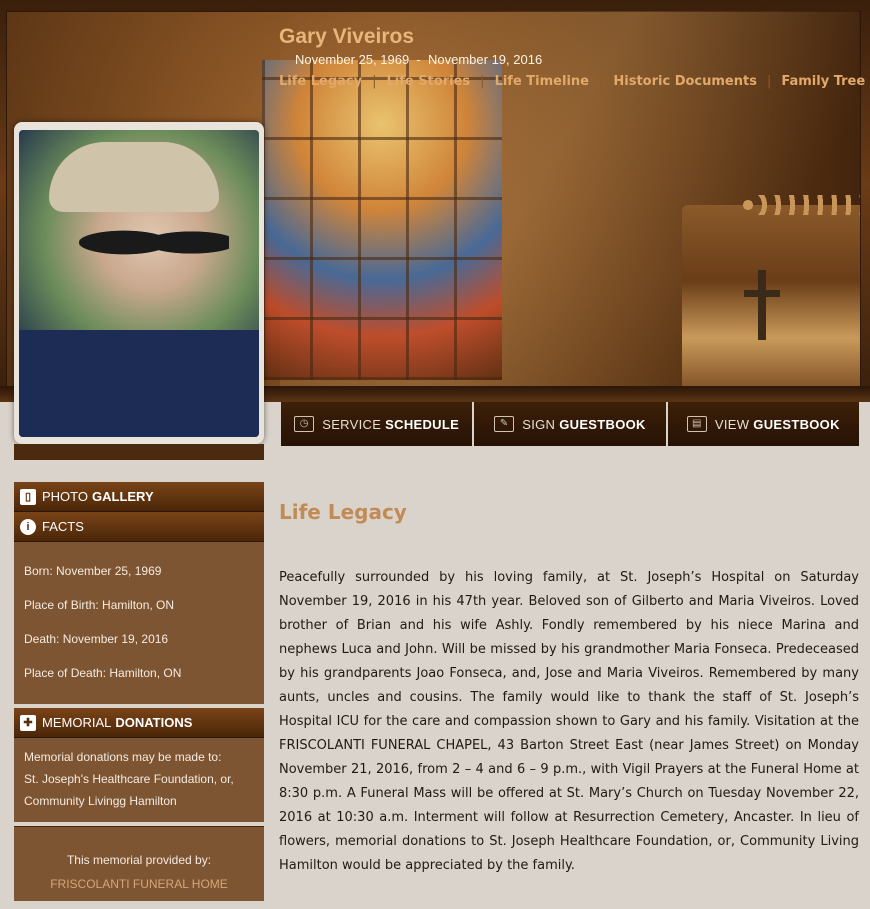 The height and width of the screenshot is (909, 870). Describe the element at coordinates (343, 512) in the screenshot. I see `section-title: Life Legacy` at that location.